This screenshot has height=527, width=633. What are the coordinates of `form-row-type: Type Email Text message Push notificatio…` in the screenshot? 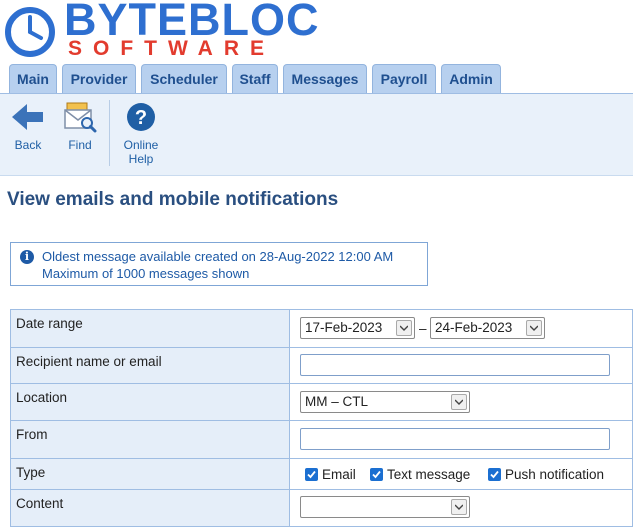 It's located at (321, 474).